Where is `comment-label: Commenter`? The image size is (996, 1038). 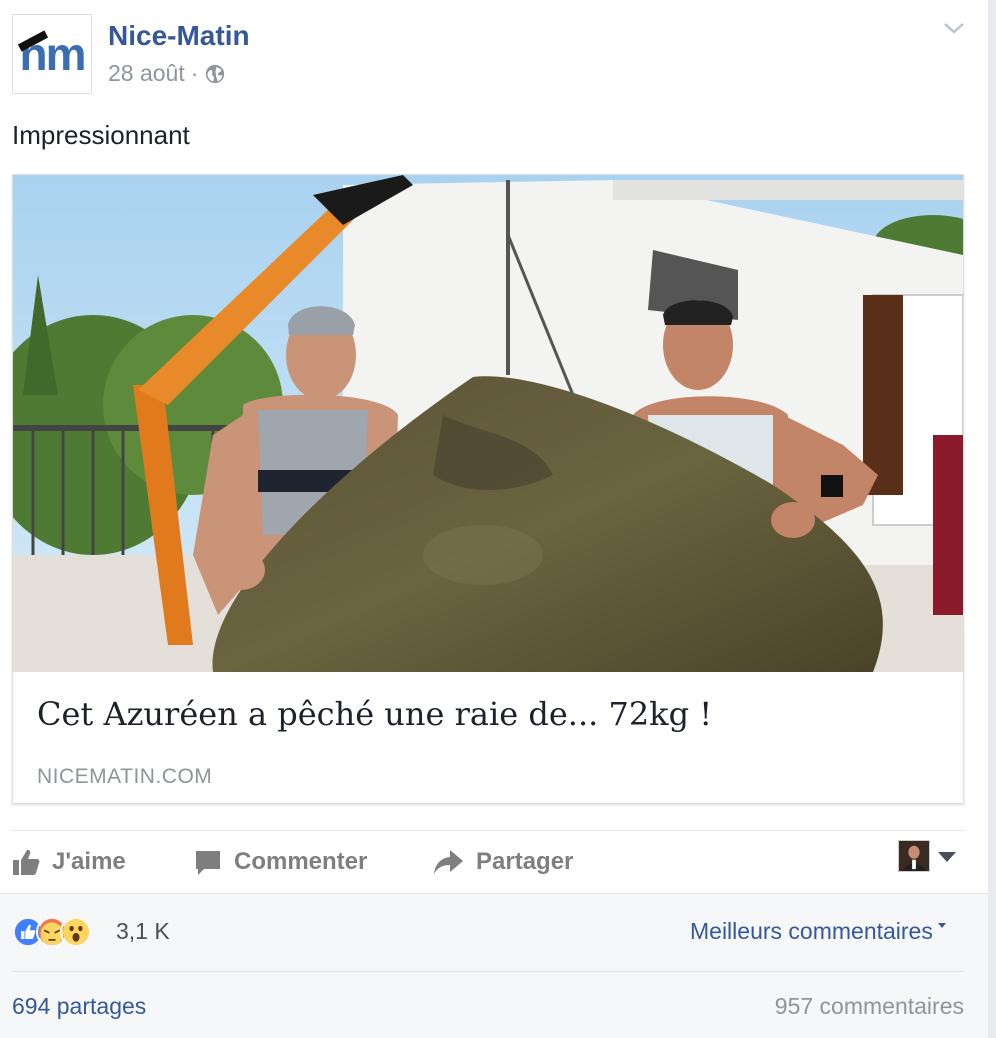
comment-label: Commenter is located at coordinates (301, 861).